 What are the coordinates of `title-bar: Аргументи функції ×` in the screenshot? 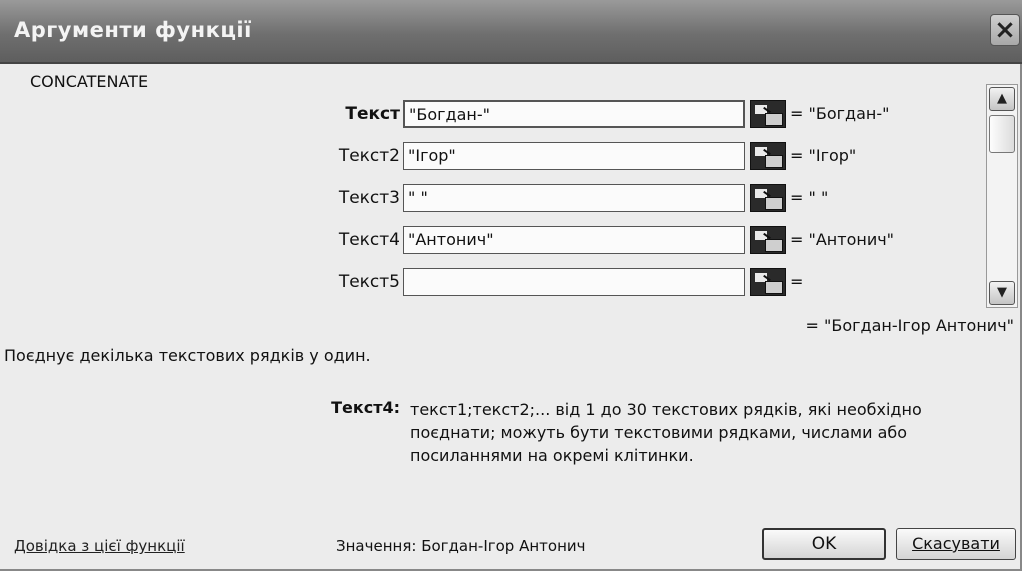 It's located at (511, 32).